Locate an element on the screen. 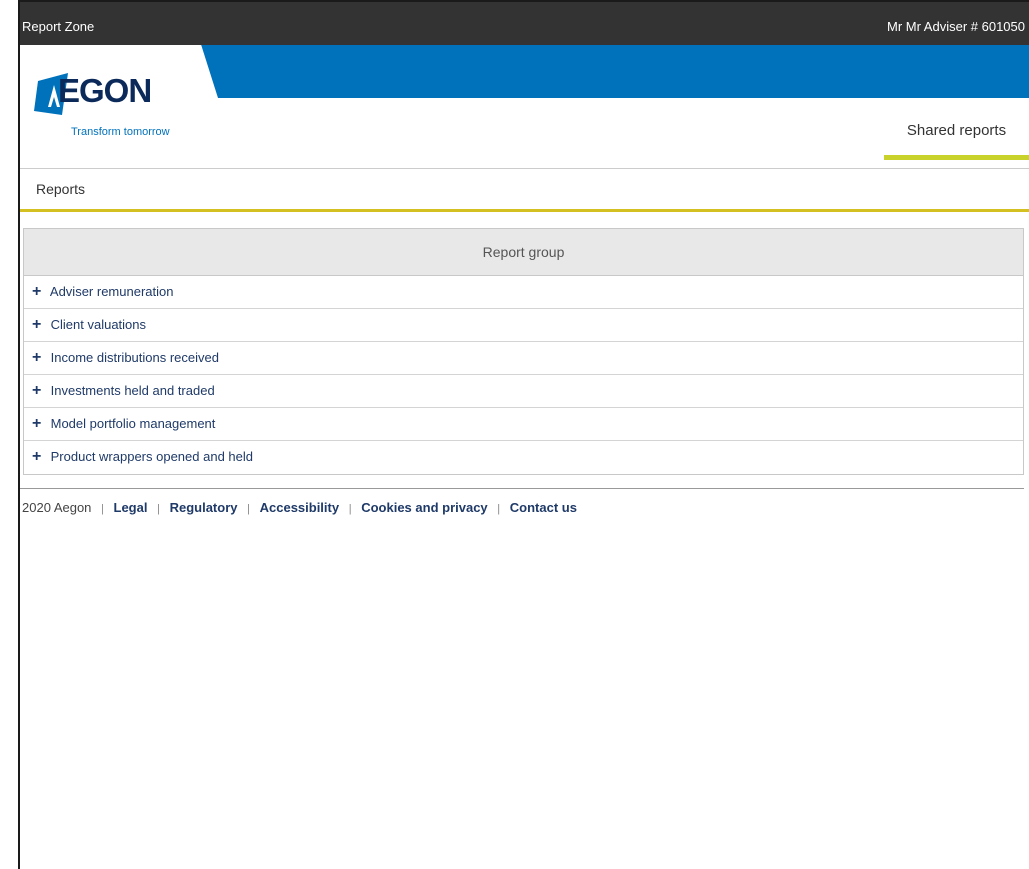  footer-copyright: 2020 Aegon is located at coordinates (57, 507).